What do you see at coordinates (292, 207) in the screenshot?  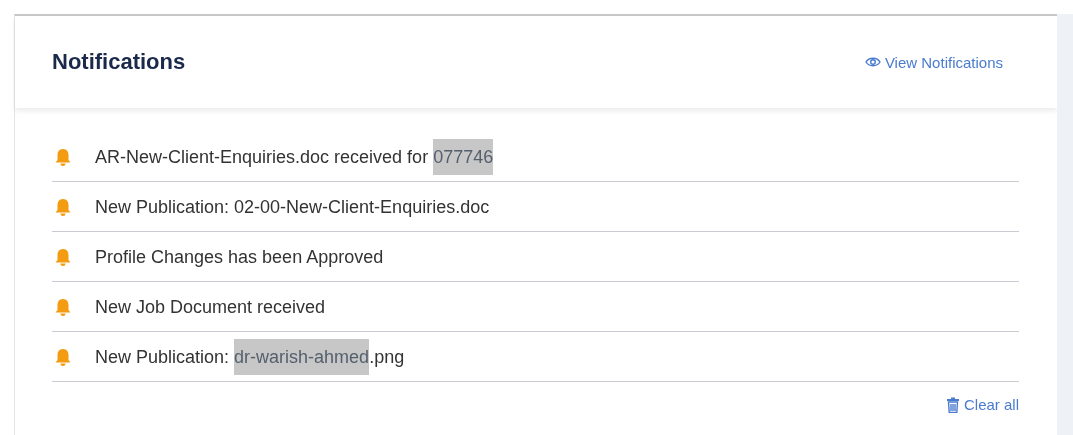 I see `notification-text: New Publication: 02-00-New-Client-Enquiries.doc` at bounding box center [292, 207].